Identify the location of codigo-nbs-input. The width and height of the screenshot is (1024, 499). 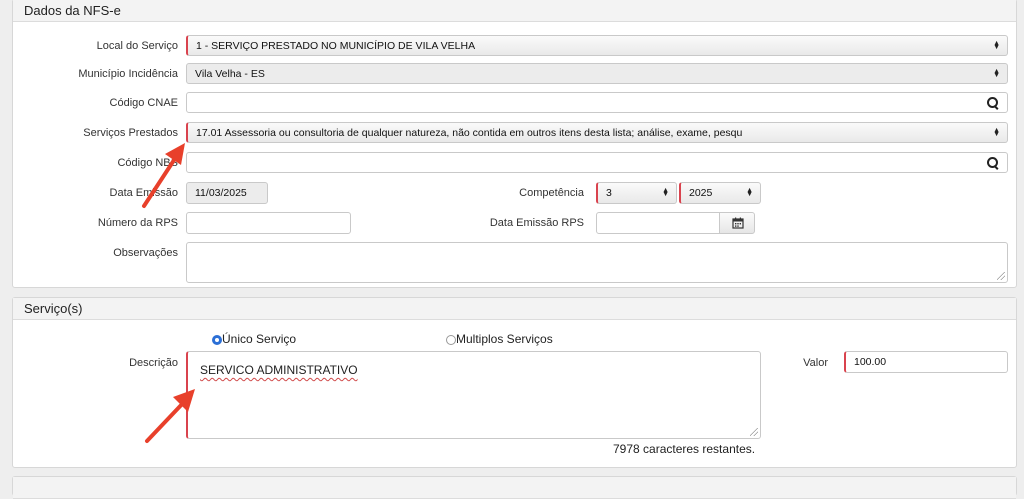
(597, 162).